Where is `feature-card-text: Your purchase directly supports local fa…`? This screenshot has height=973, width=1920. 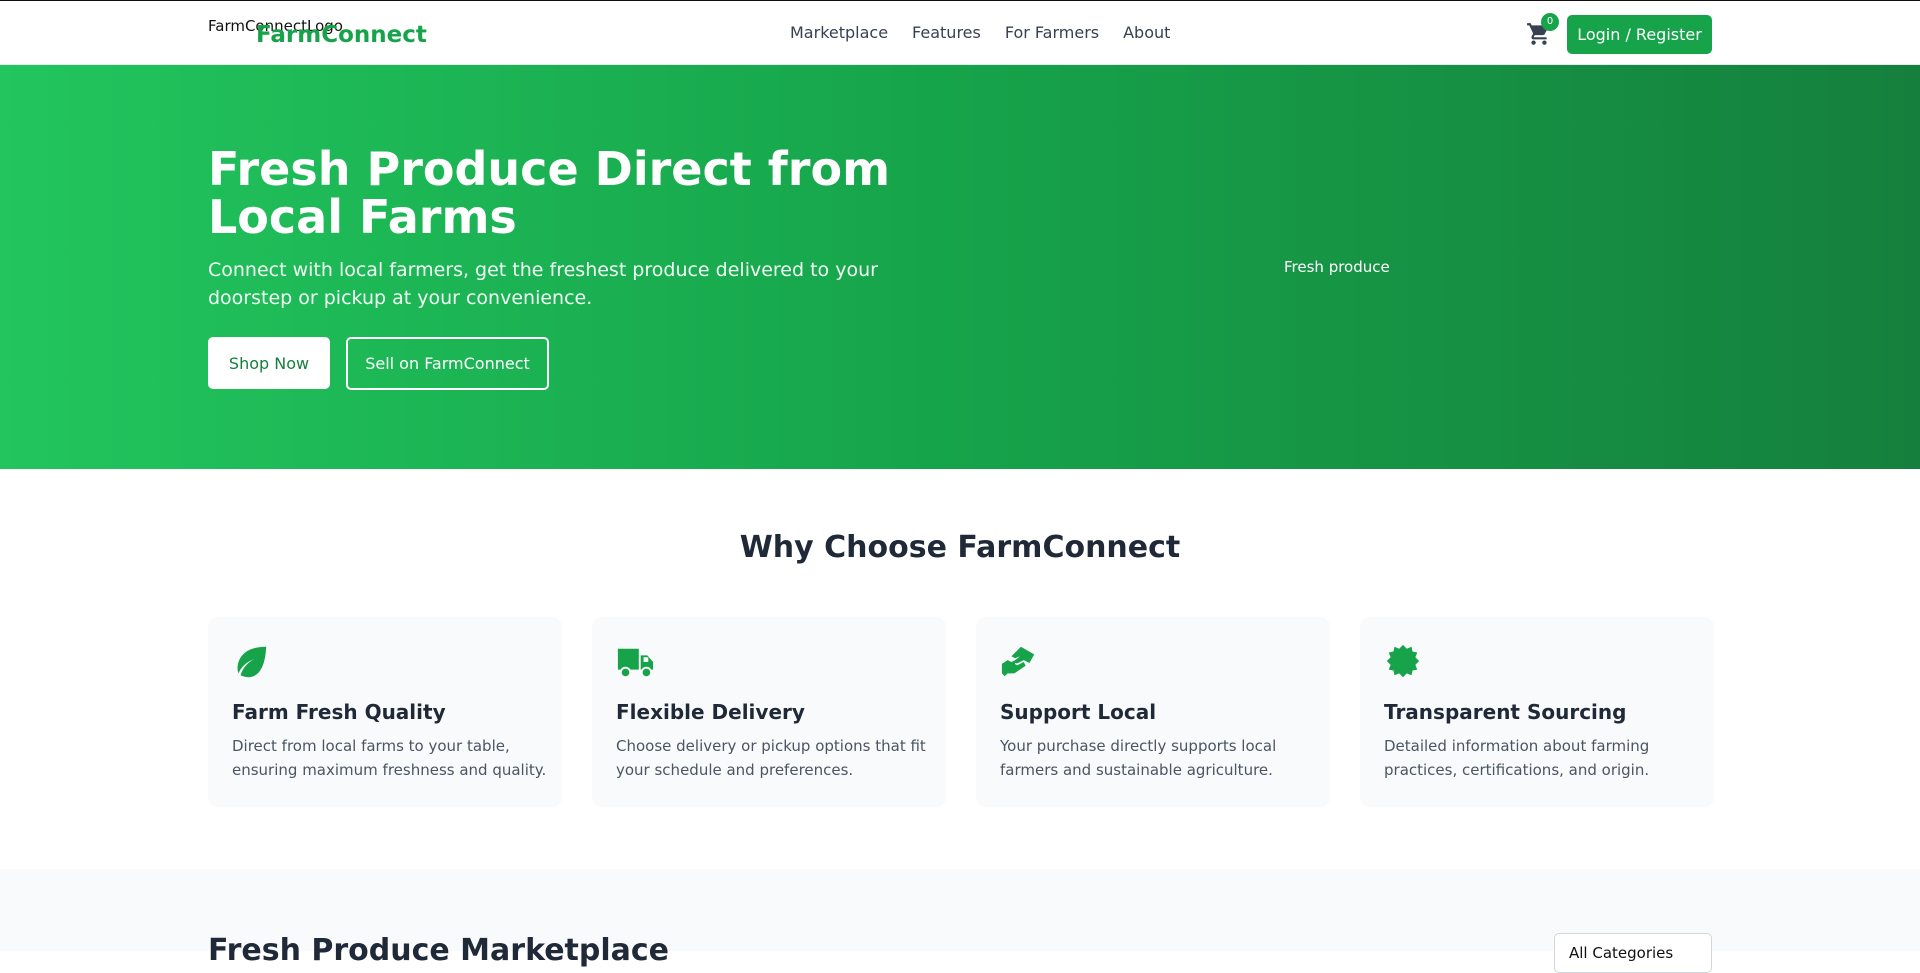
feature-card-text: Your purchase directly supports local fa… is located at coordinates (1138, 758).